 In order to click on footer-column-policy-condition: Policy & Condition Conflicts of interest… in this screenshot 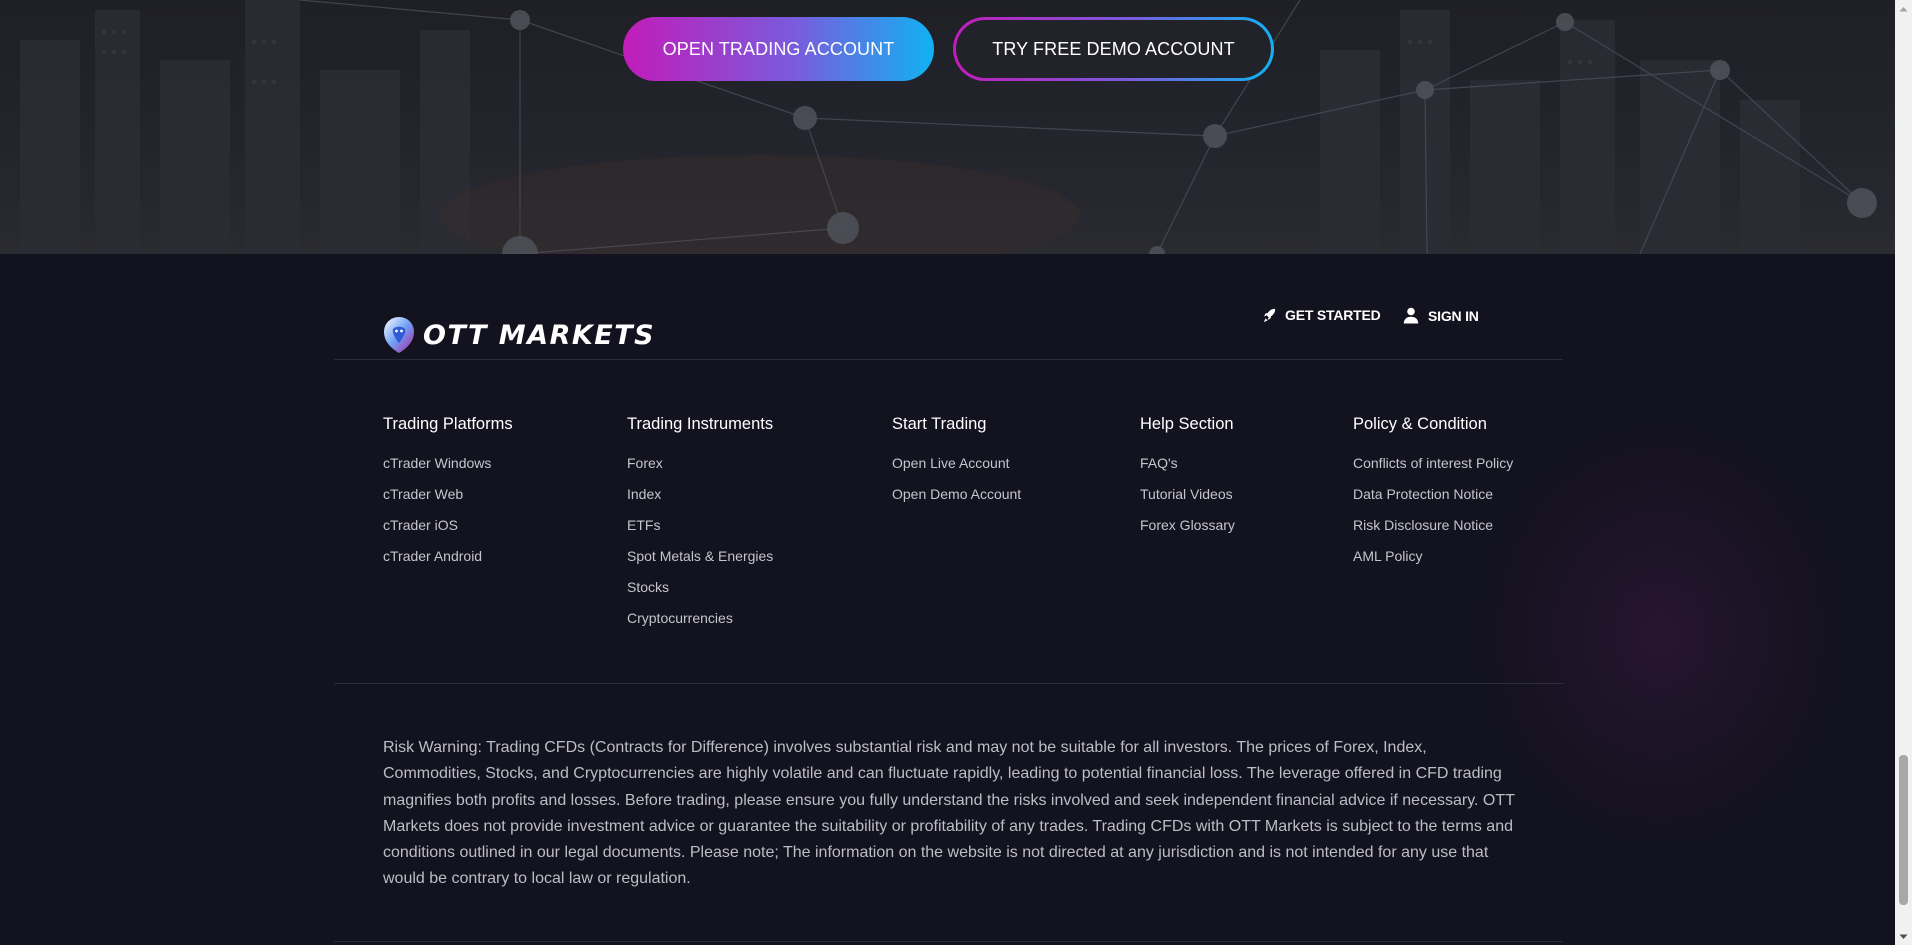, I will do `click(1433, 496)`.